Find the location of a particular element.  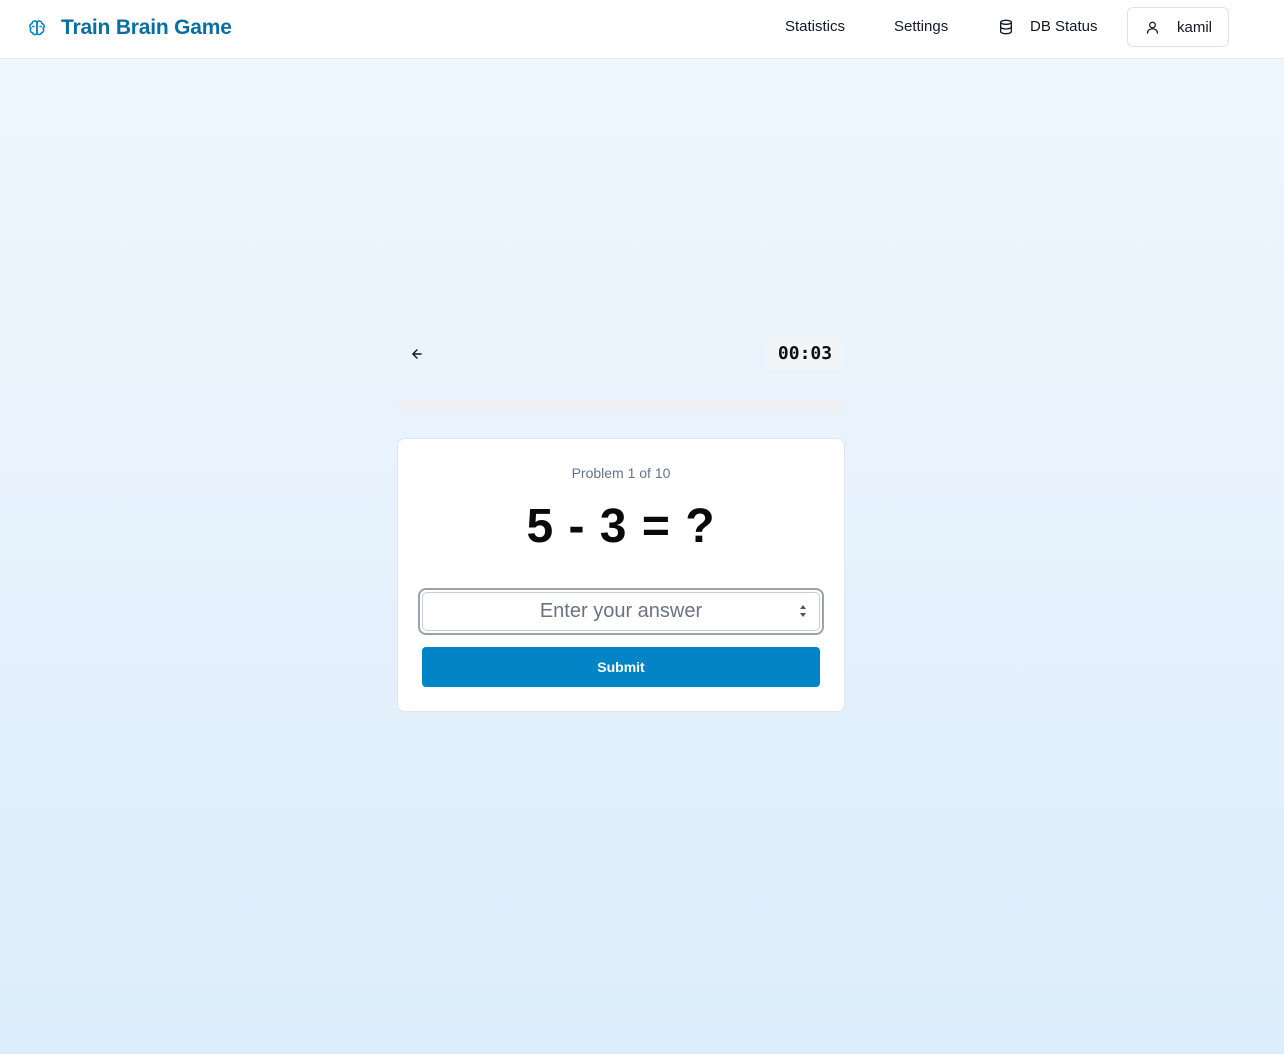

submit-button: Submit is located at coordinates (621, 667).